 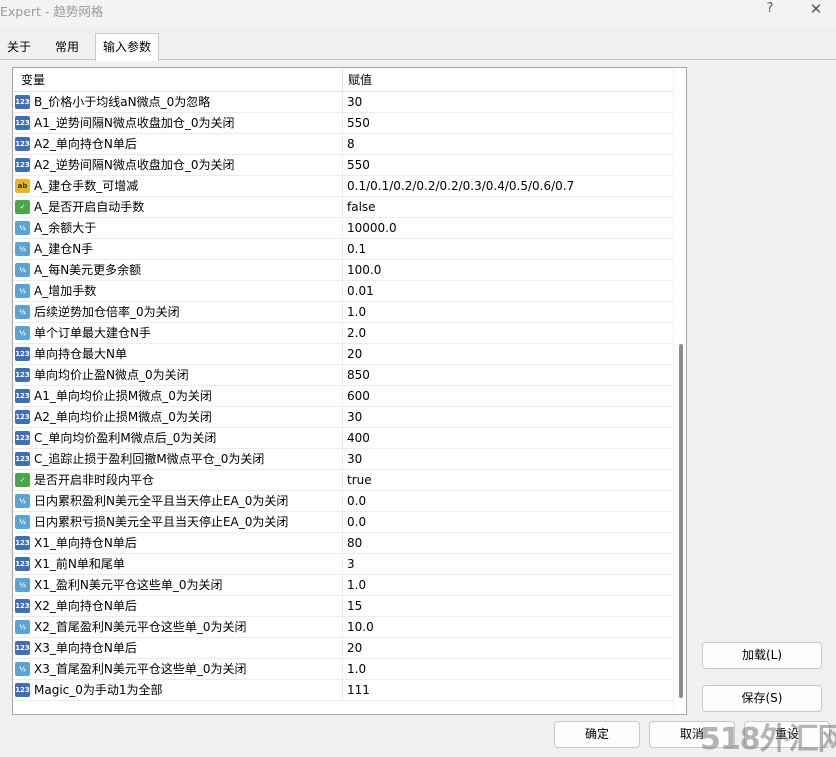 What do you see at coordinates (372, 228) in the screenshot?
I see `parameter-value: 10000.0` at bounding box center [372, 228].